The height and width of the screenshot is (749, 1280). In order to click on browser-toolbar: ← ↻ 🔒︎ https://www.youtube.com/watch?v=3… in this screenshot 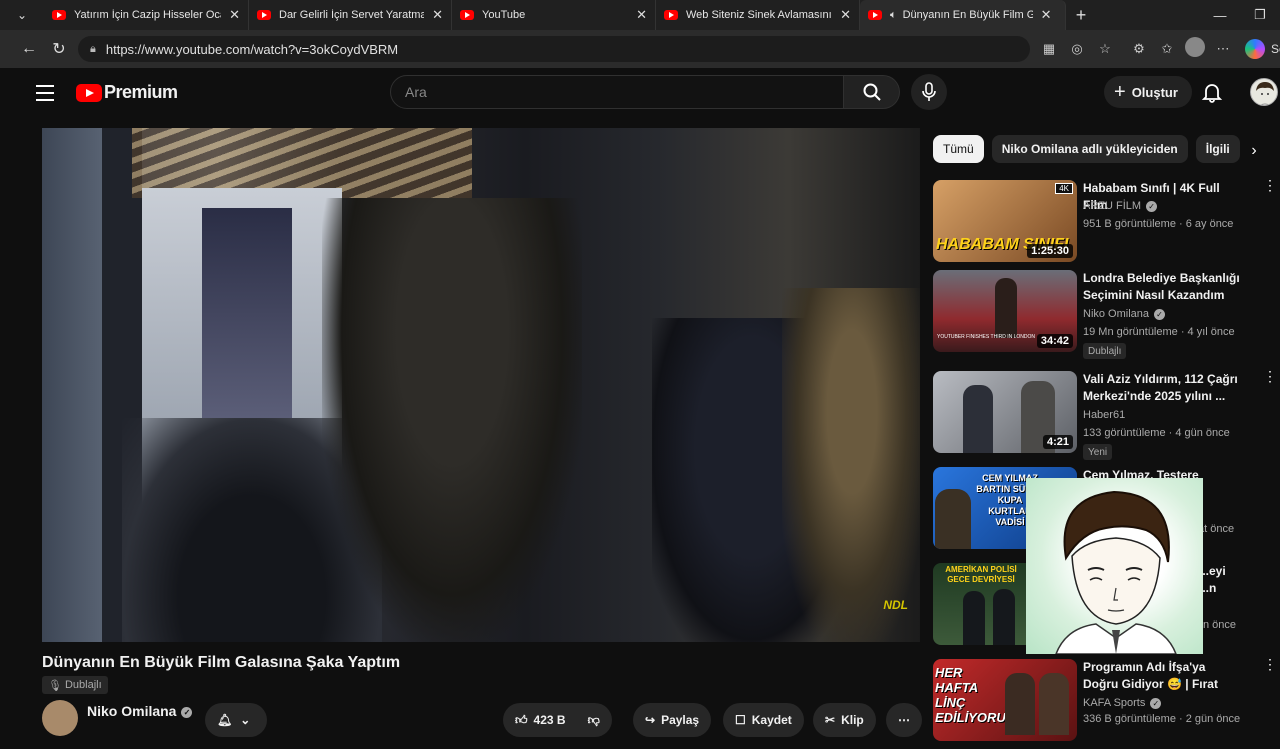, I will do `click(640, 49)`.